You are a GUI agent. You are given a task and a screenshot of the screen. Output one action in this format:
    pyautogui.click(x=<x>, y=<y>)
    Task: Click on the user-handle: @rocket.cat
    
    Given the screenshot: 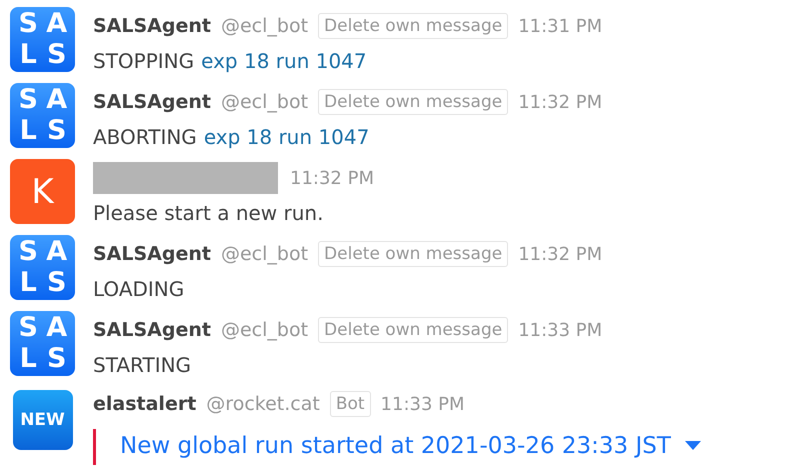 What is the action you would take?
    pyautogui.click(x=263, y=404)
    